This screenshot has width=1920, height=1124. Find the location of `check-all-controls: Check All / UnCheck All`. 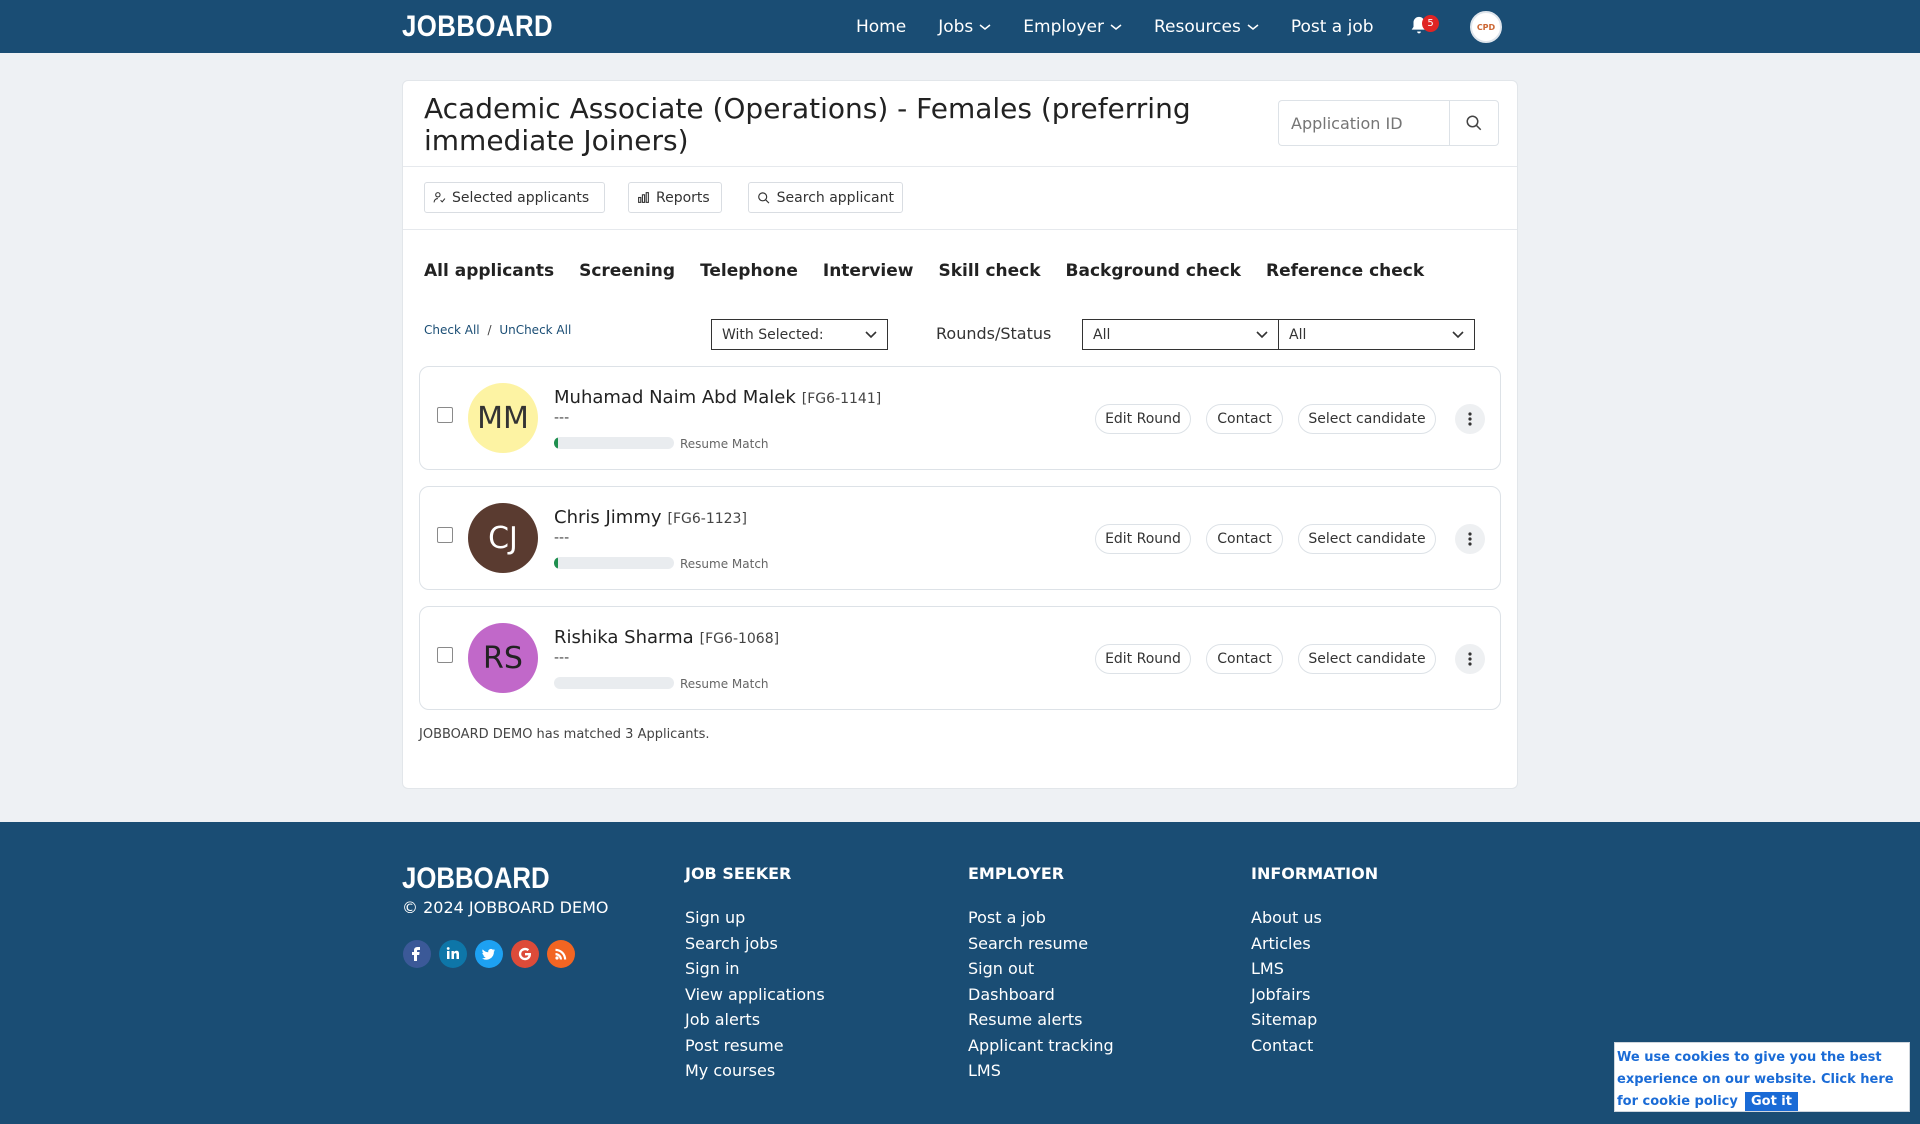

check-all-controls: Check All / UnCheck All is located at coordinates (497, 330).